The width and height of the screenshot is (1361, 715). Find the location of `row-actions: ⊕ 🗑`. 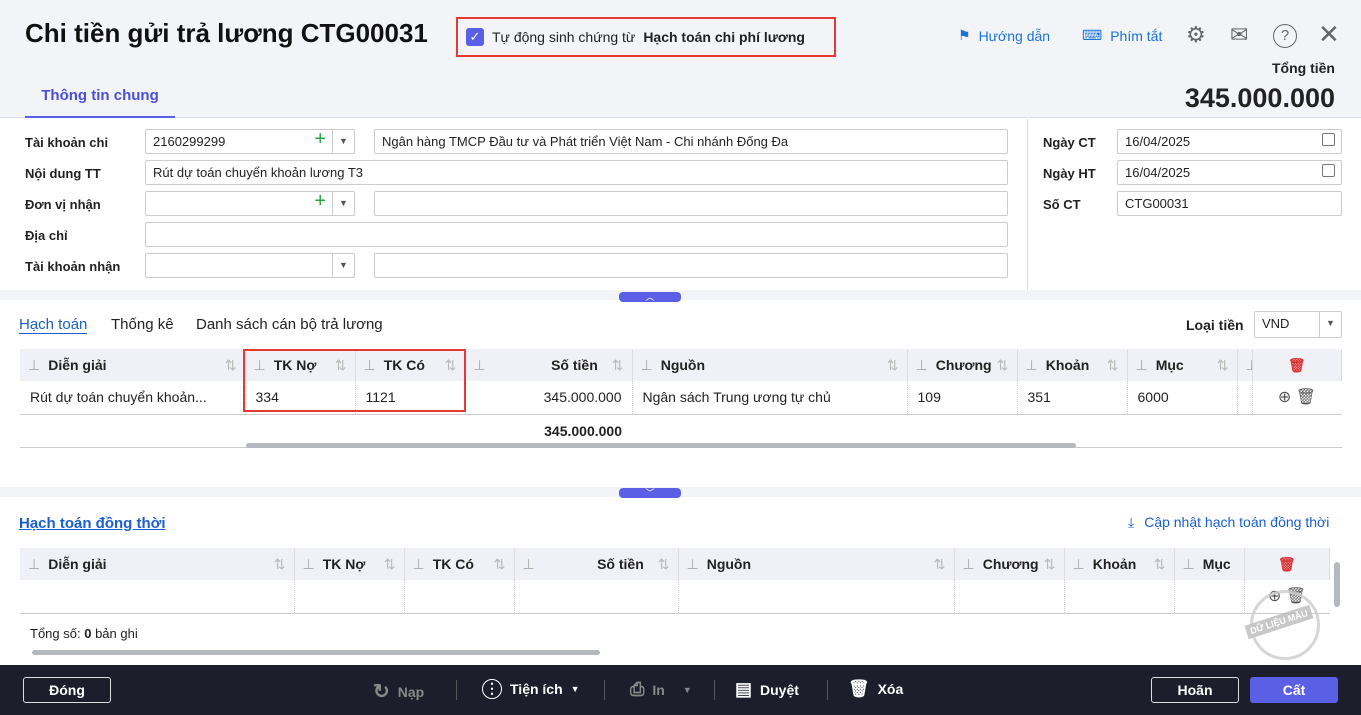

row-actions: ⊕ 🗑 is located at coordinates (1297, 398).